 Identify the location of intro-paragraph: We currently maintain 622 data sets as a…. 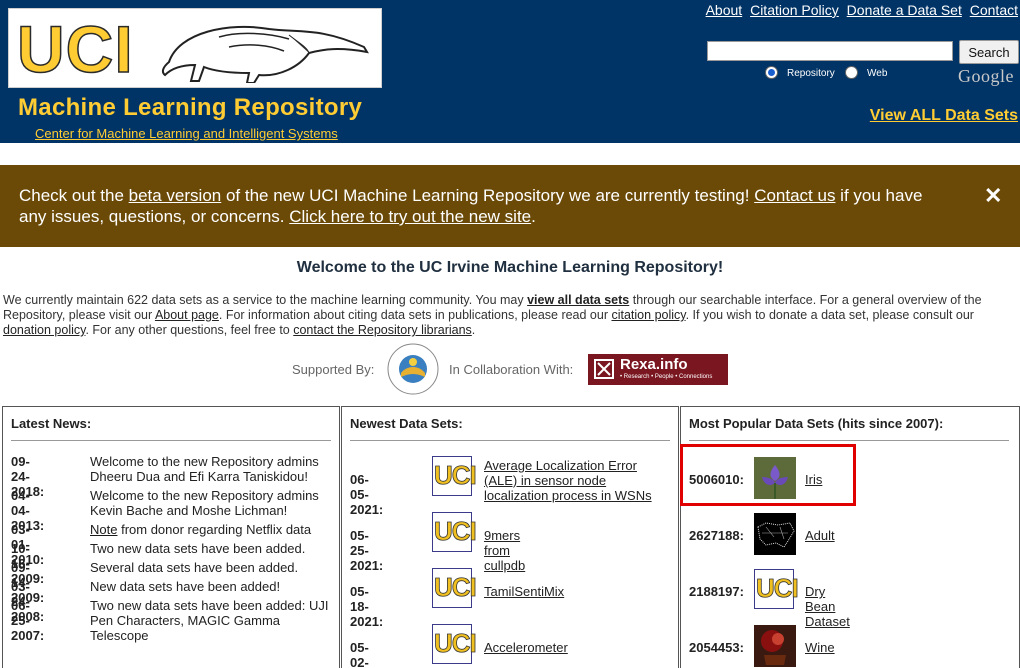
(509, 315).